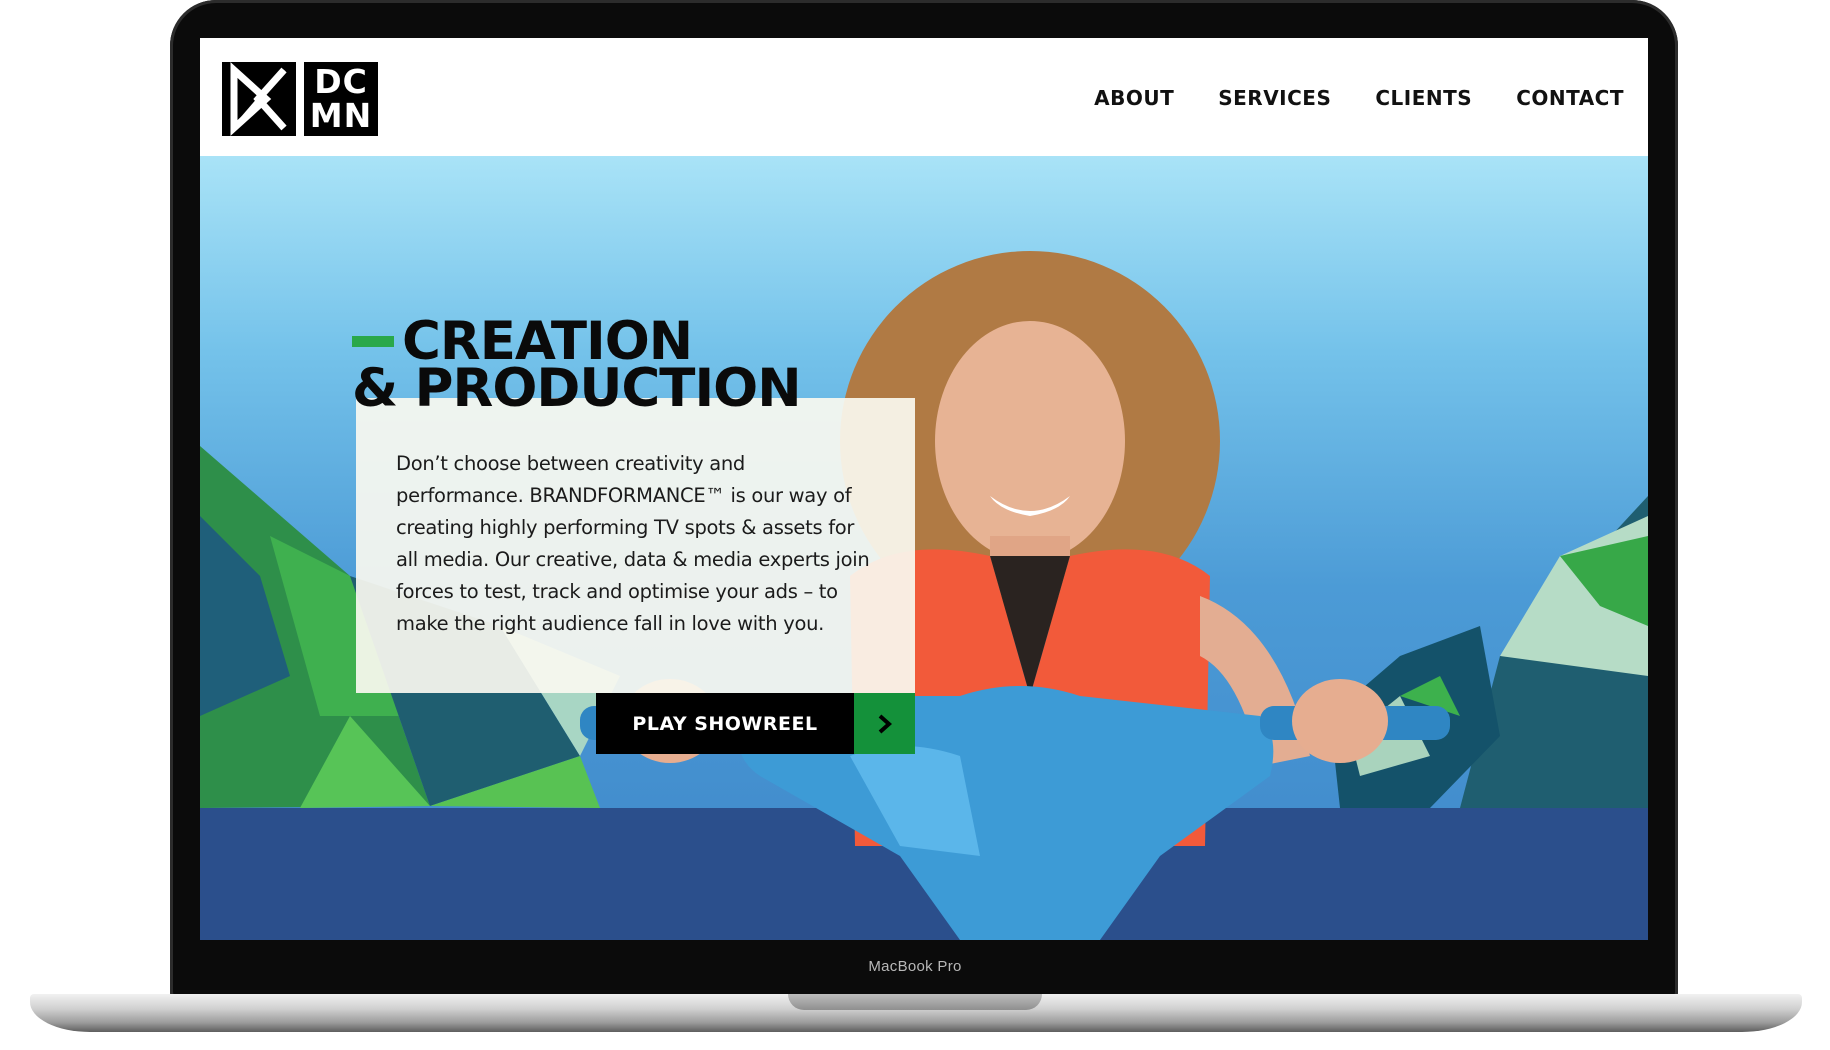 Image resolution: width=1830 pixels, height=1050 pixels. What do you see at coordinates (884, 723) in the screenshot?
I see `chevron-right-icon` at bounding box center [884, 723].